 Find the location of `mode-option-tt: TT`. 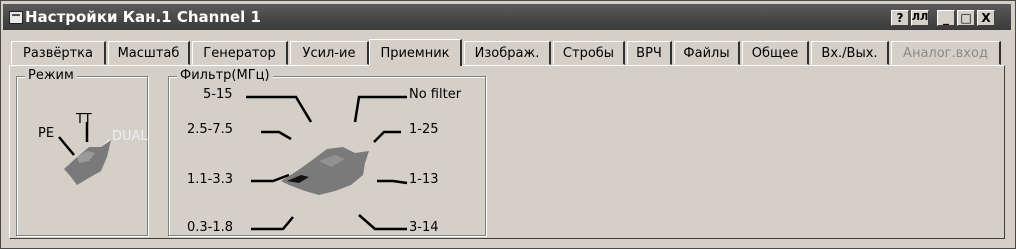

mode-option-tt: TT is located at coordinates (84, 119).